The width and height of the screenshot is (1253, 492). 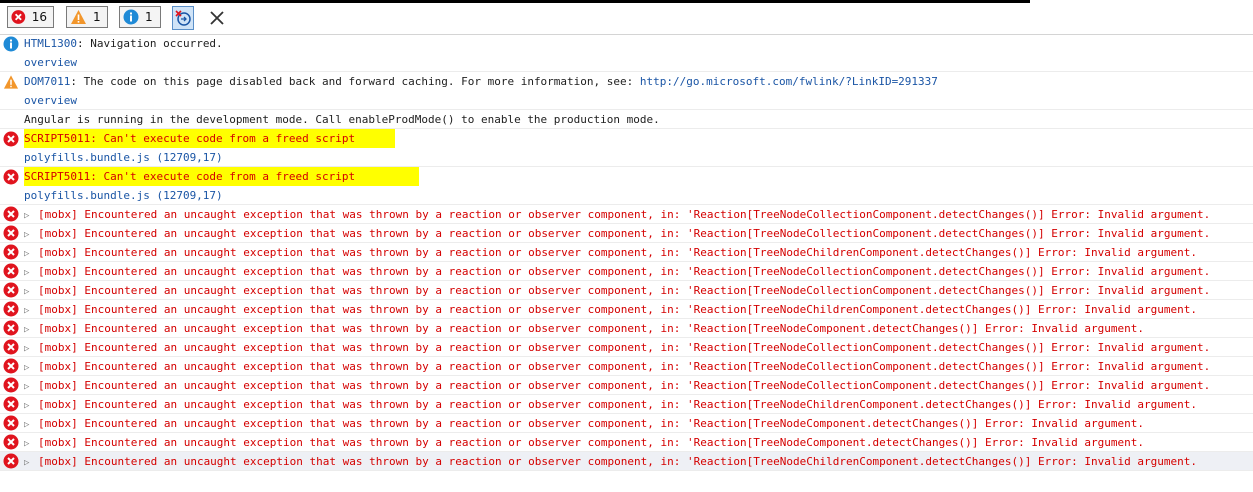 What do you see at coordinates (97, 17) in the screenshot?
I see `warnings-count: 1` at bounding box center [97, 17].